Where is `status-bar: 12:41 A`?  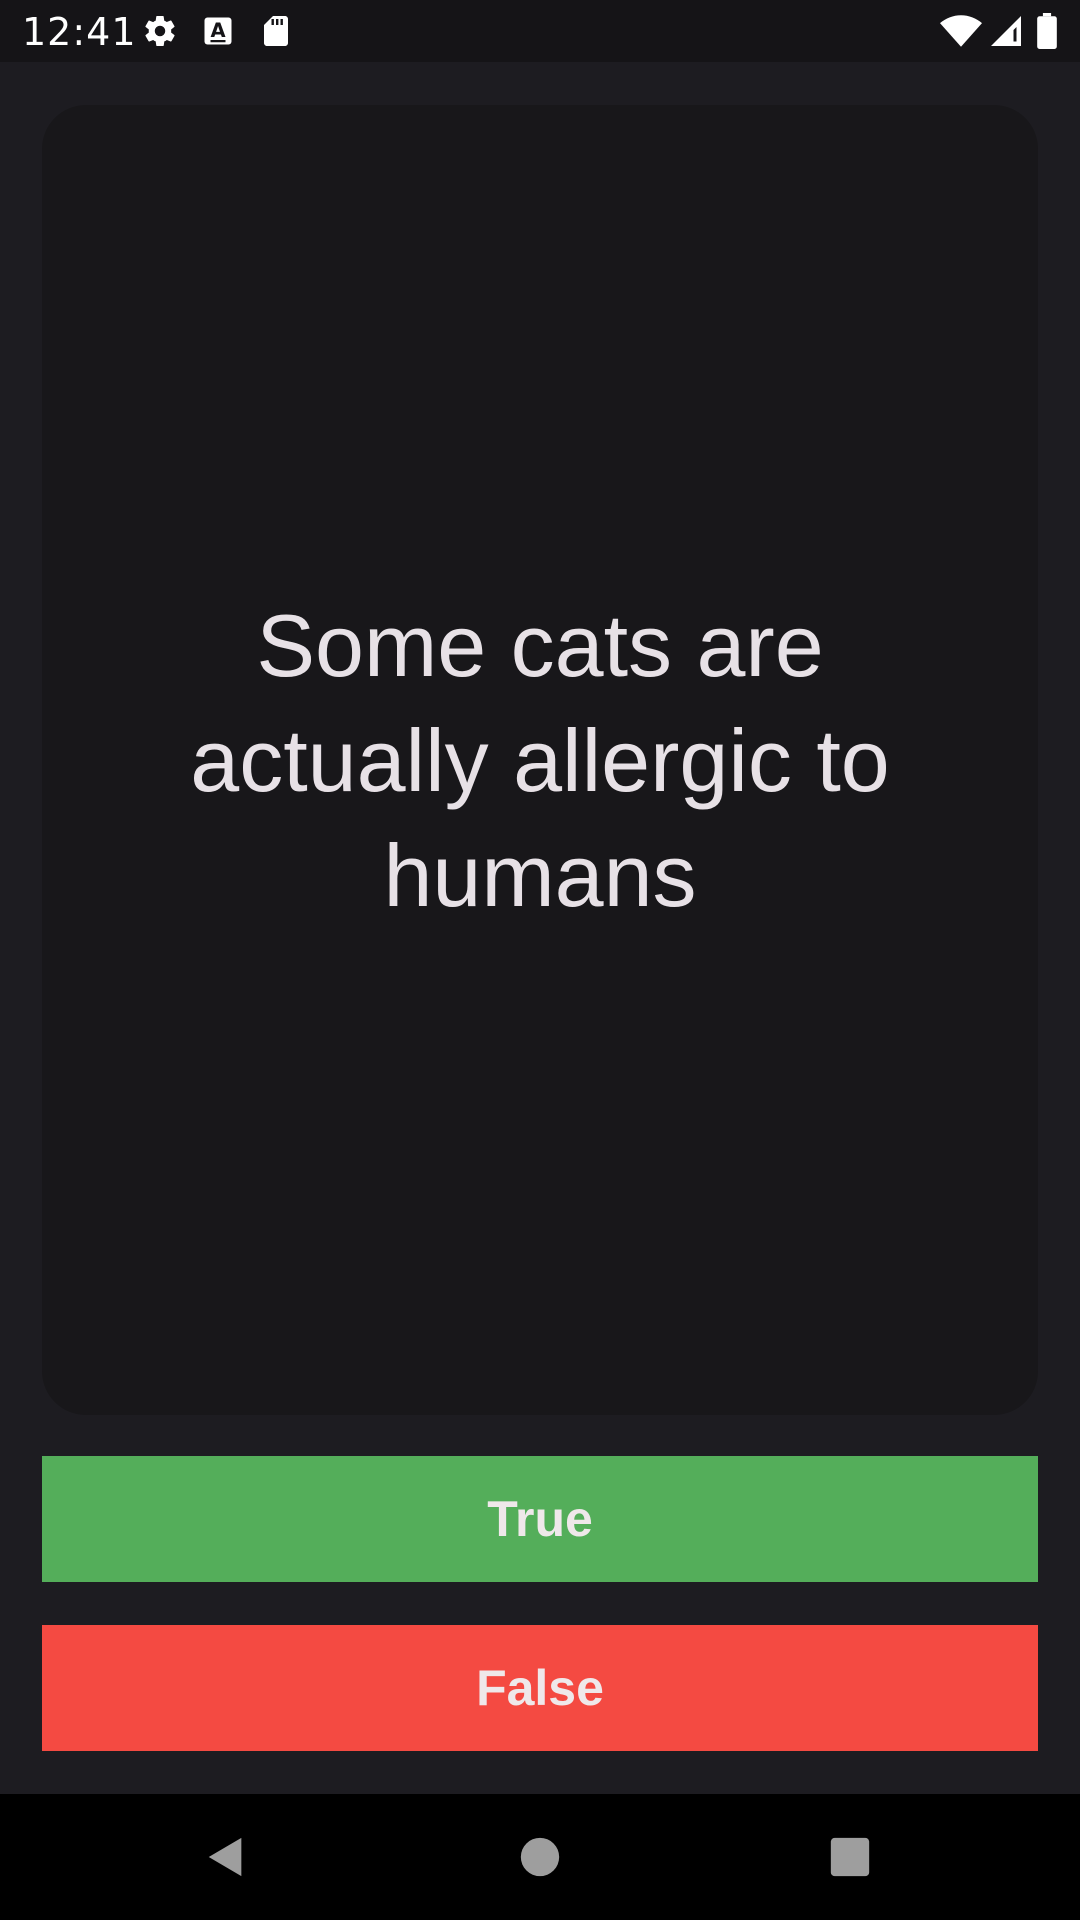
status-bar: 12:41 A is located at coordinates (540, 31).